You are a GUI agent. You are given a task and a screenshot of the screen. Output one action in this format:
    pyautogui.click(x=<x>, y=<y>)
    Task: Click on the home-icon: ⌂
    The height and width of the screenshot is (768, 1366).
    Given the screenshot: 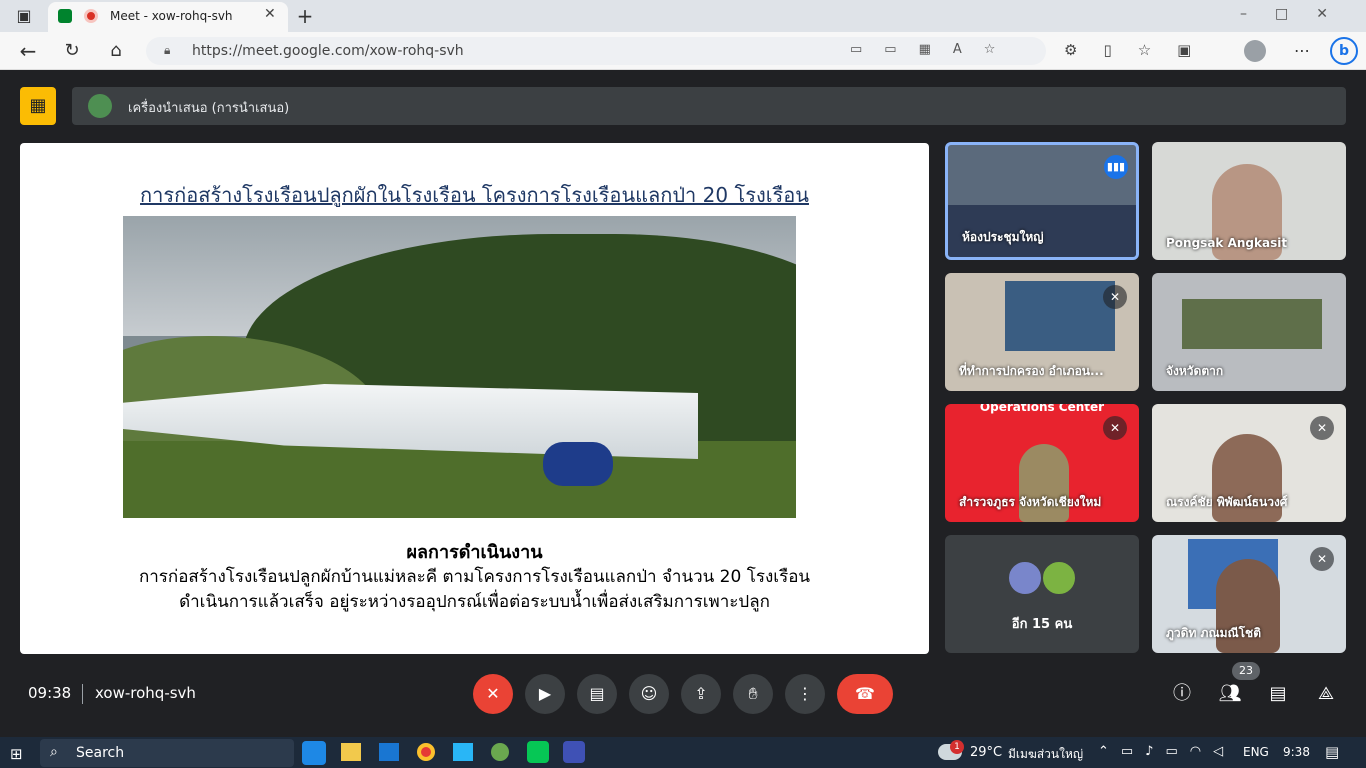 What is the action you would take?
    pyautogui.click(x=116, y=51)
    